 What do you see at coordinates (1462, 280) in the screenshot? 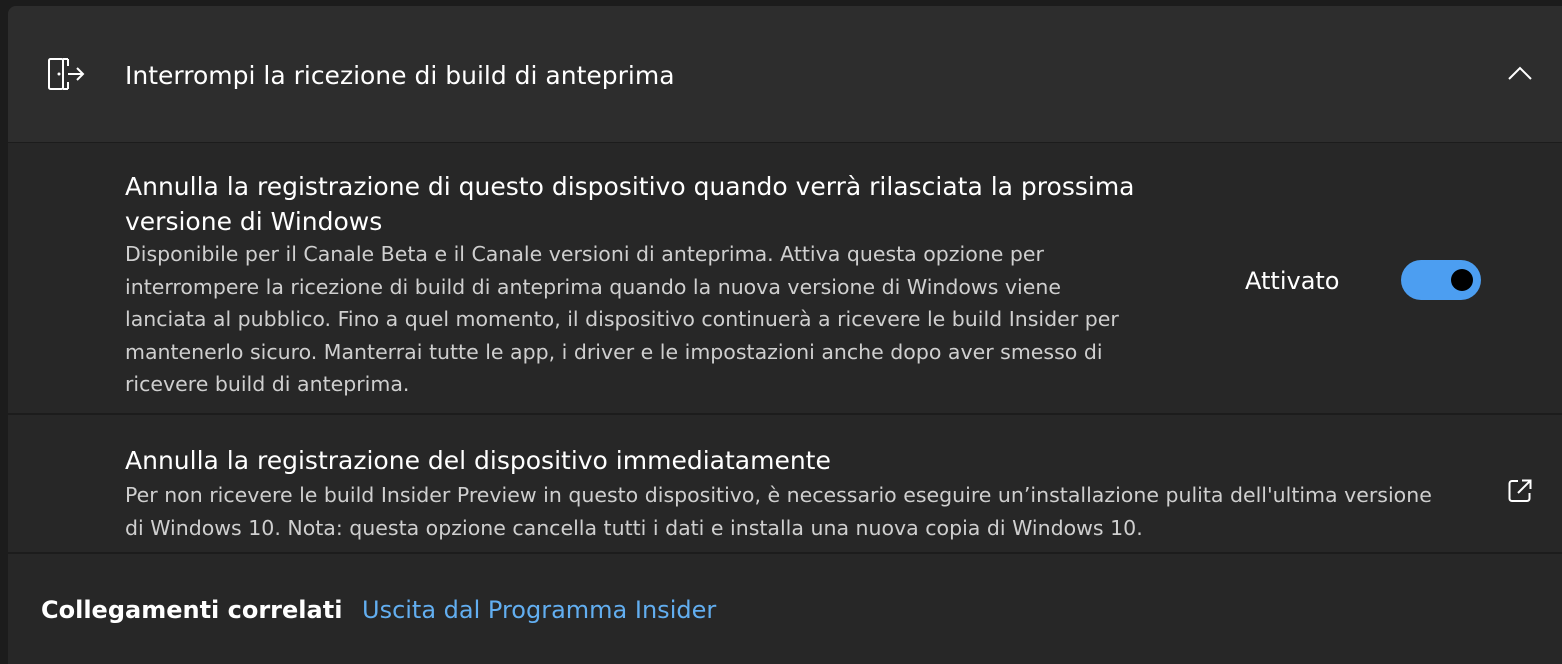
I see `toggle-knob` at bounding box center [1462, 280].